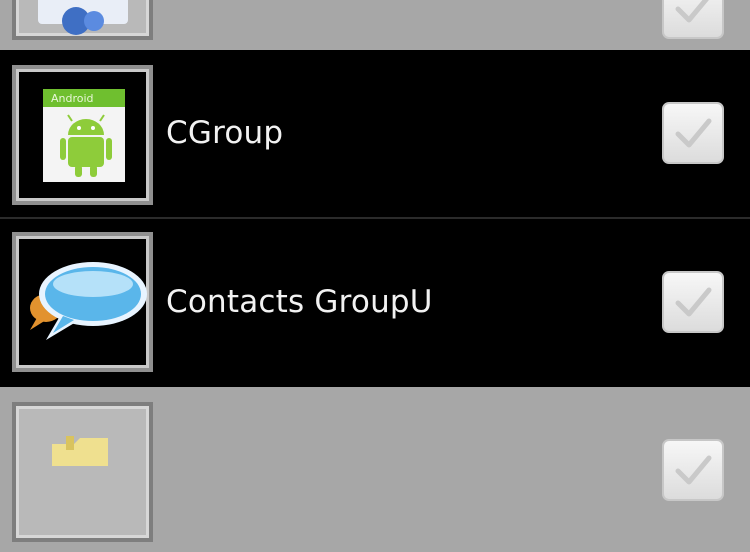 The width and height of the screenshot is (750, 552). I want to click on group-name: CGroup, so click(225, 132).